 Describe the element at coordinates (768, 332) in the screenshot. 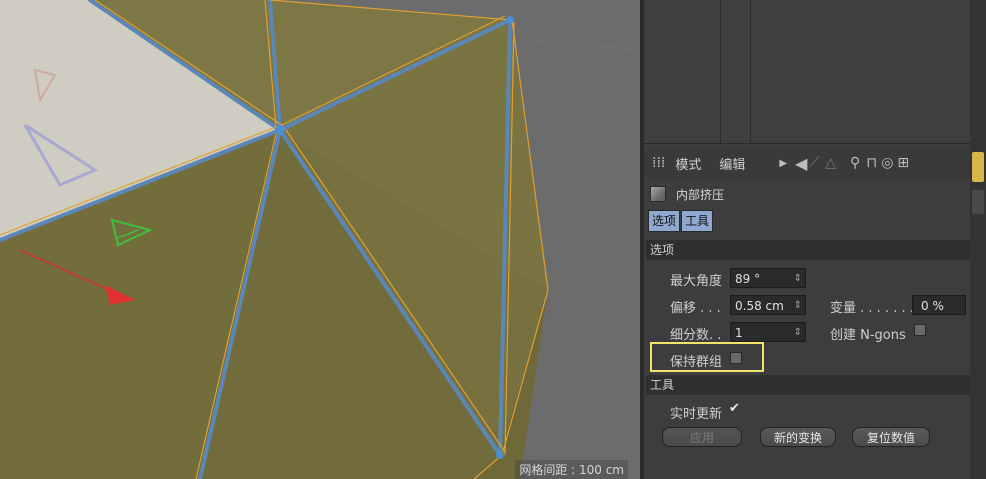

I see `subdivision-field: 1 ⇕` at that location.